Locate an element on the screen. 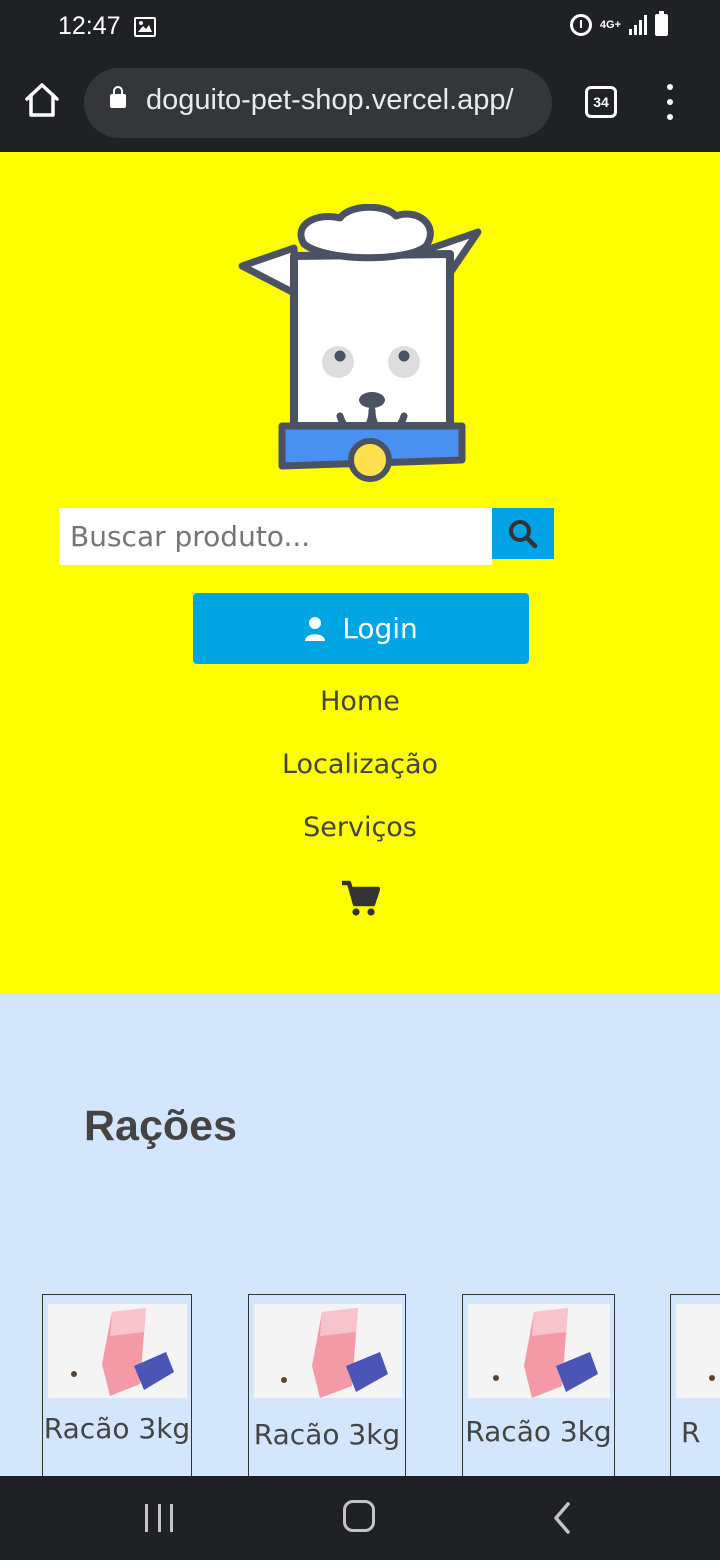 The image size is (720, 1560). cart-icon is located at coordinates (360, 898).